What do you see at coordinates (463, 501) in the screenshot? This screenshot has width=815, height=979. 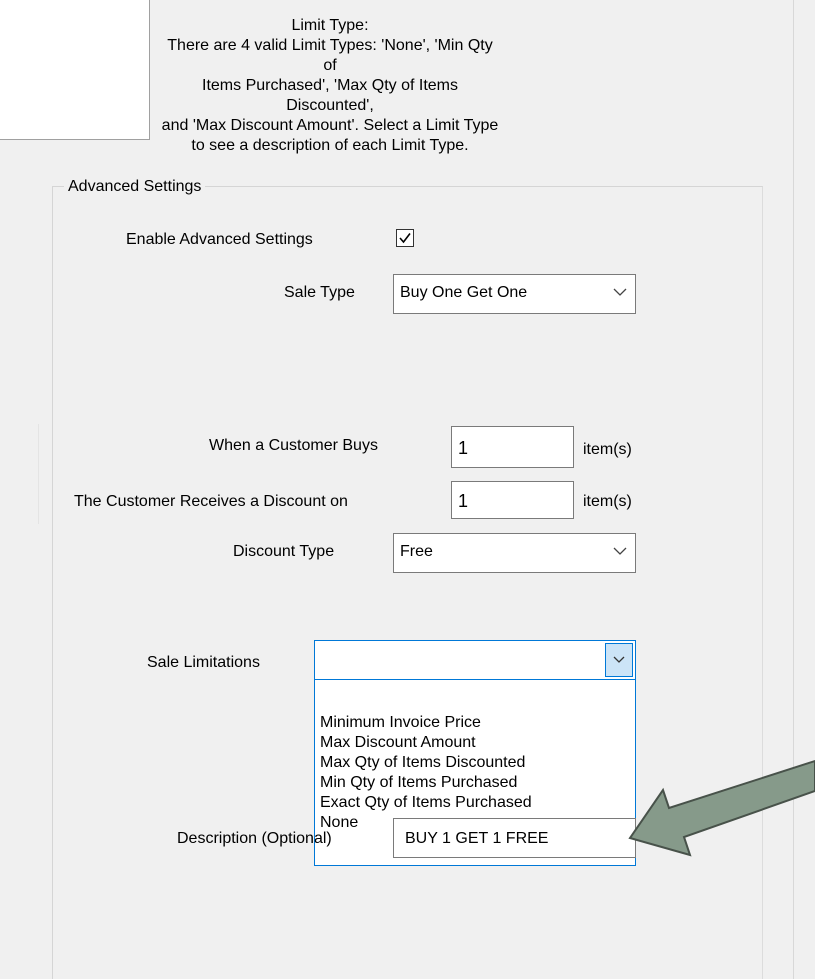 I see `receives-discount-value: 1` at bounding box center [463, 501].